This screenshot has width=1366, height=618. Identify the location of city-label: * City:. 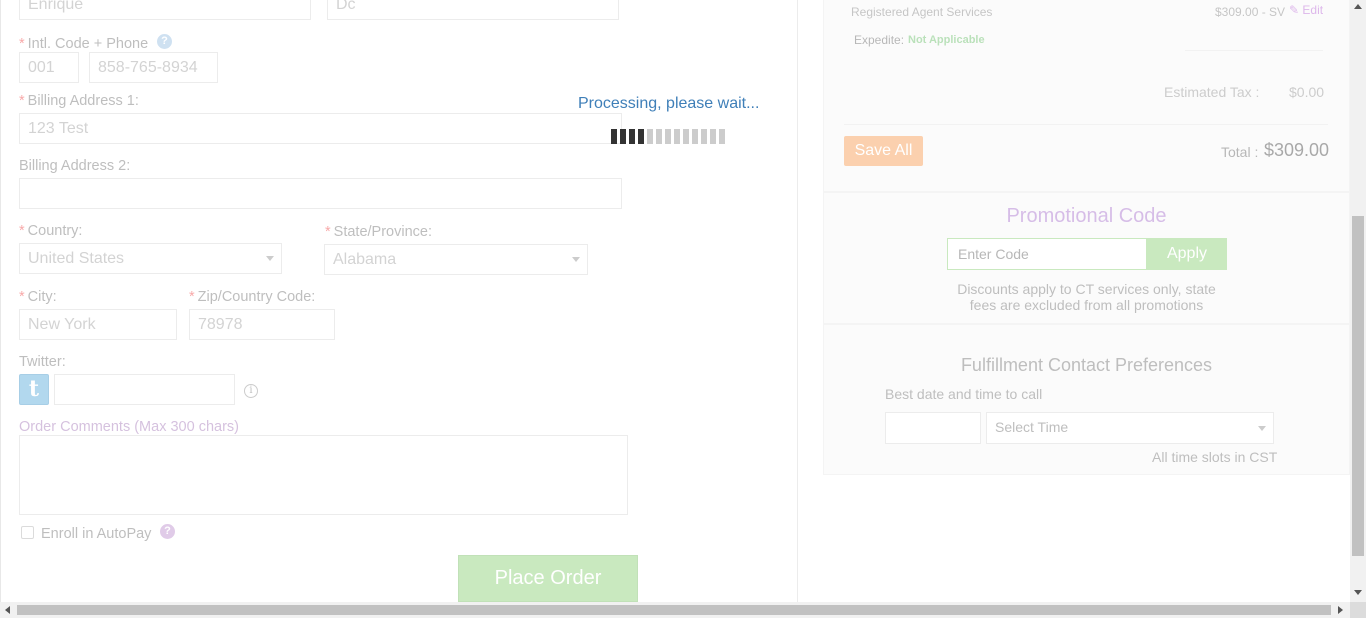
(38, 297).